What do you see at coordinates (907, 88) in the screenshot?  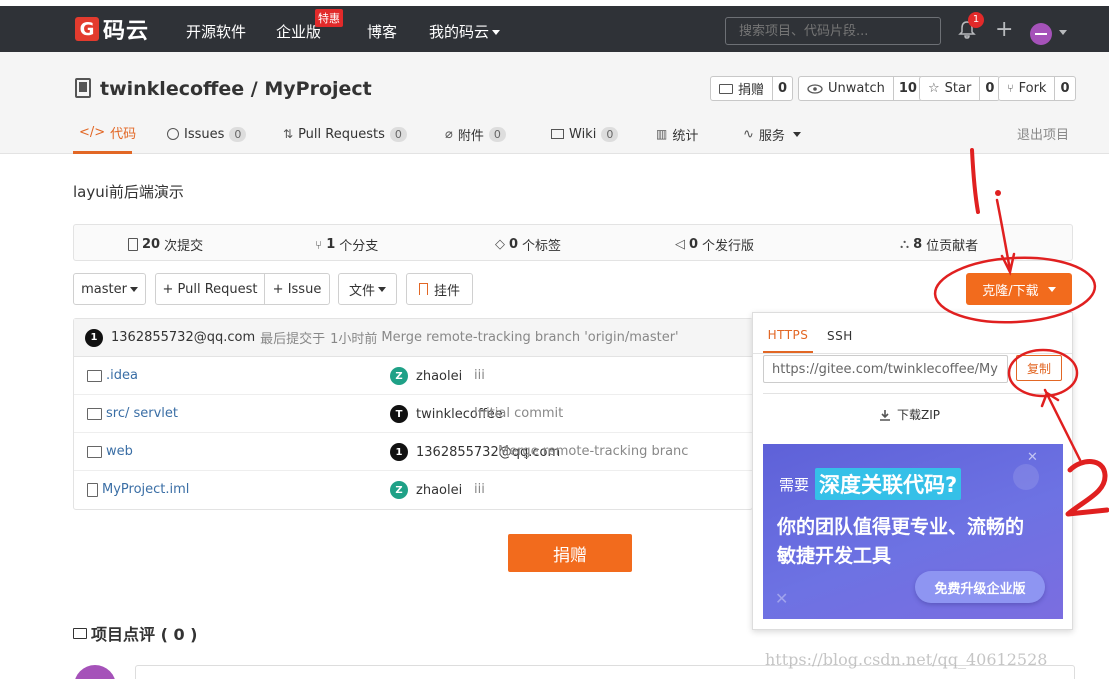 I see `watch-count: 10` at bounding box center [907, 88].